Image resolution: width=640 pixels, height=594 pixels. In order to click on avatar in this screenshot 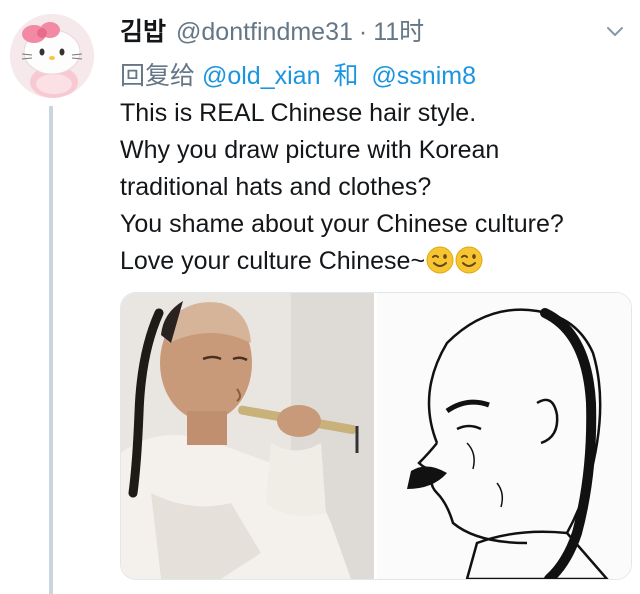, I will do `click(52, 56)`.